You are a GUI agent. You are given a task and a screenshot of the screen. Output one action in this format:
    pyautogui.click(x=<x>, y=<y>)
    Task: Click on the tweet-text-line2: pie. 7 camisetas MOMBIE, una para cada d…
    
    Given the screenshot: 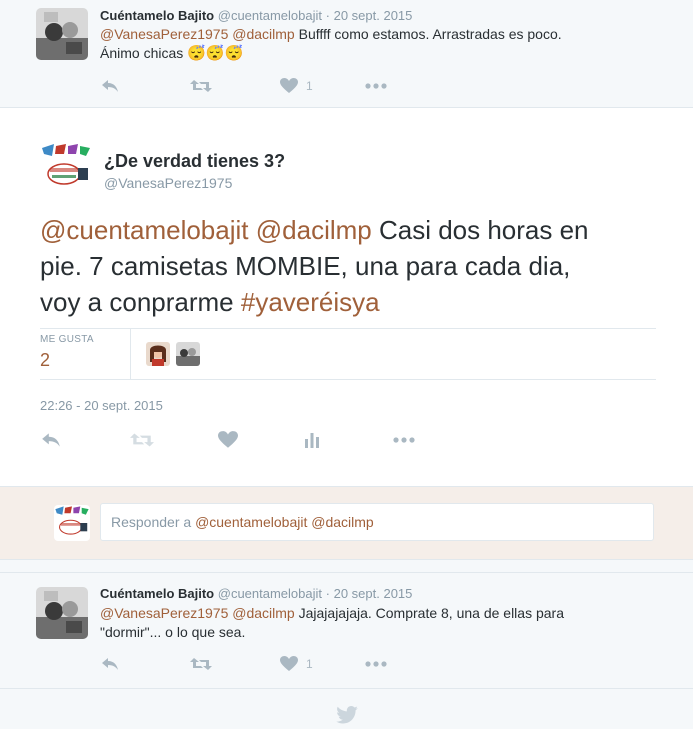 What is the action you would take?
    pyautogui.click(x=305, y=266)
    